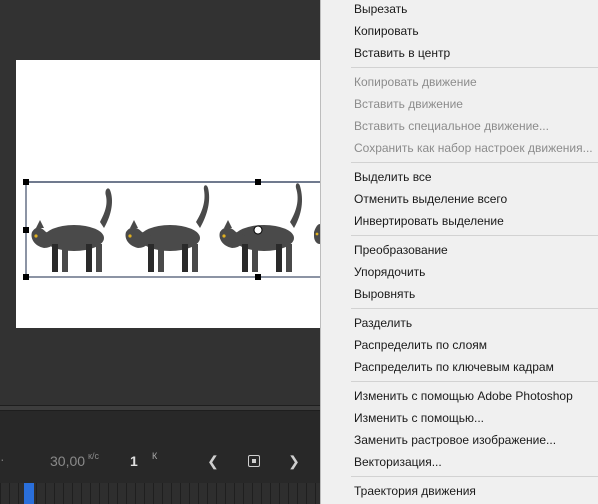  I want to click on menu-item-paste-in-center: Вставить в центр, so click(402, 53).